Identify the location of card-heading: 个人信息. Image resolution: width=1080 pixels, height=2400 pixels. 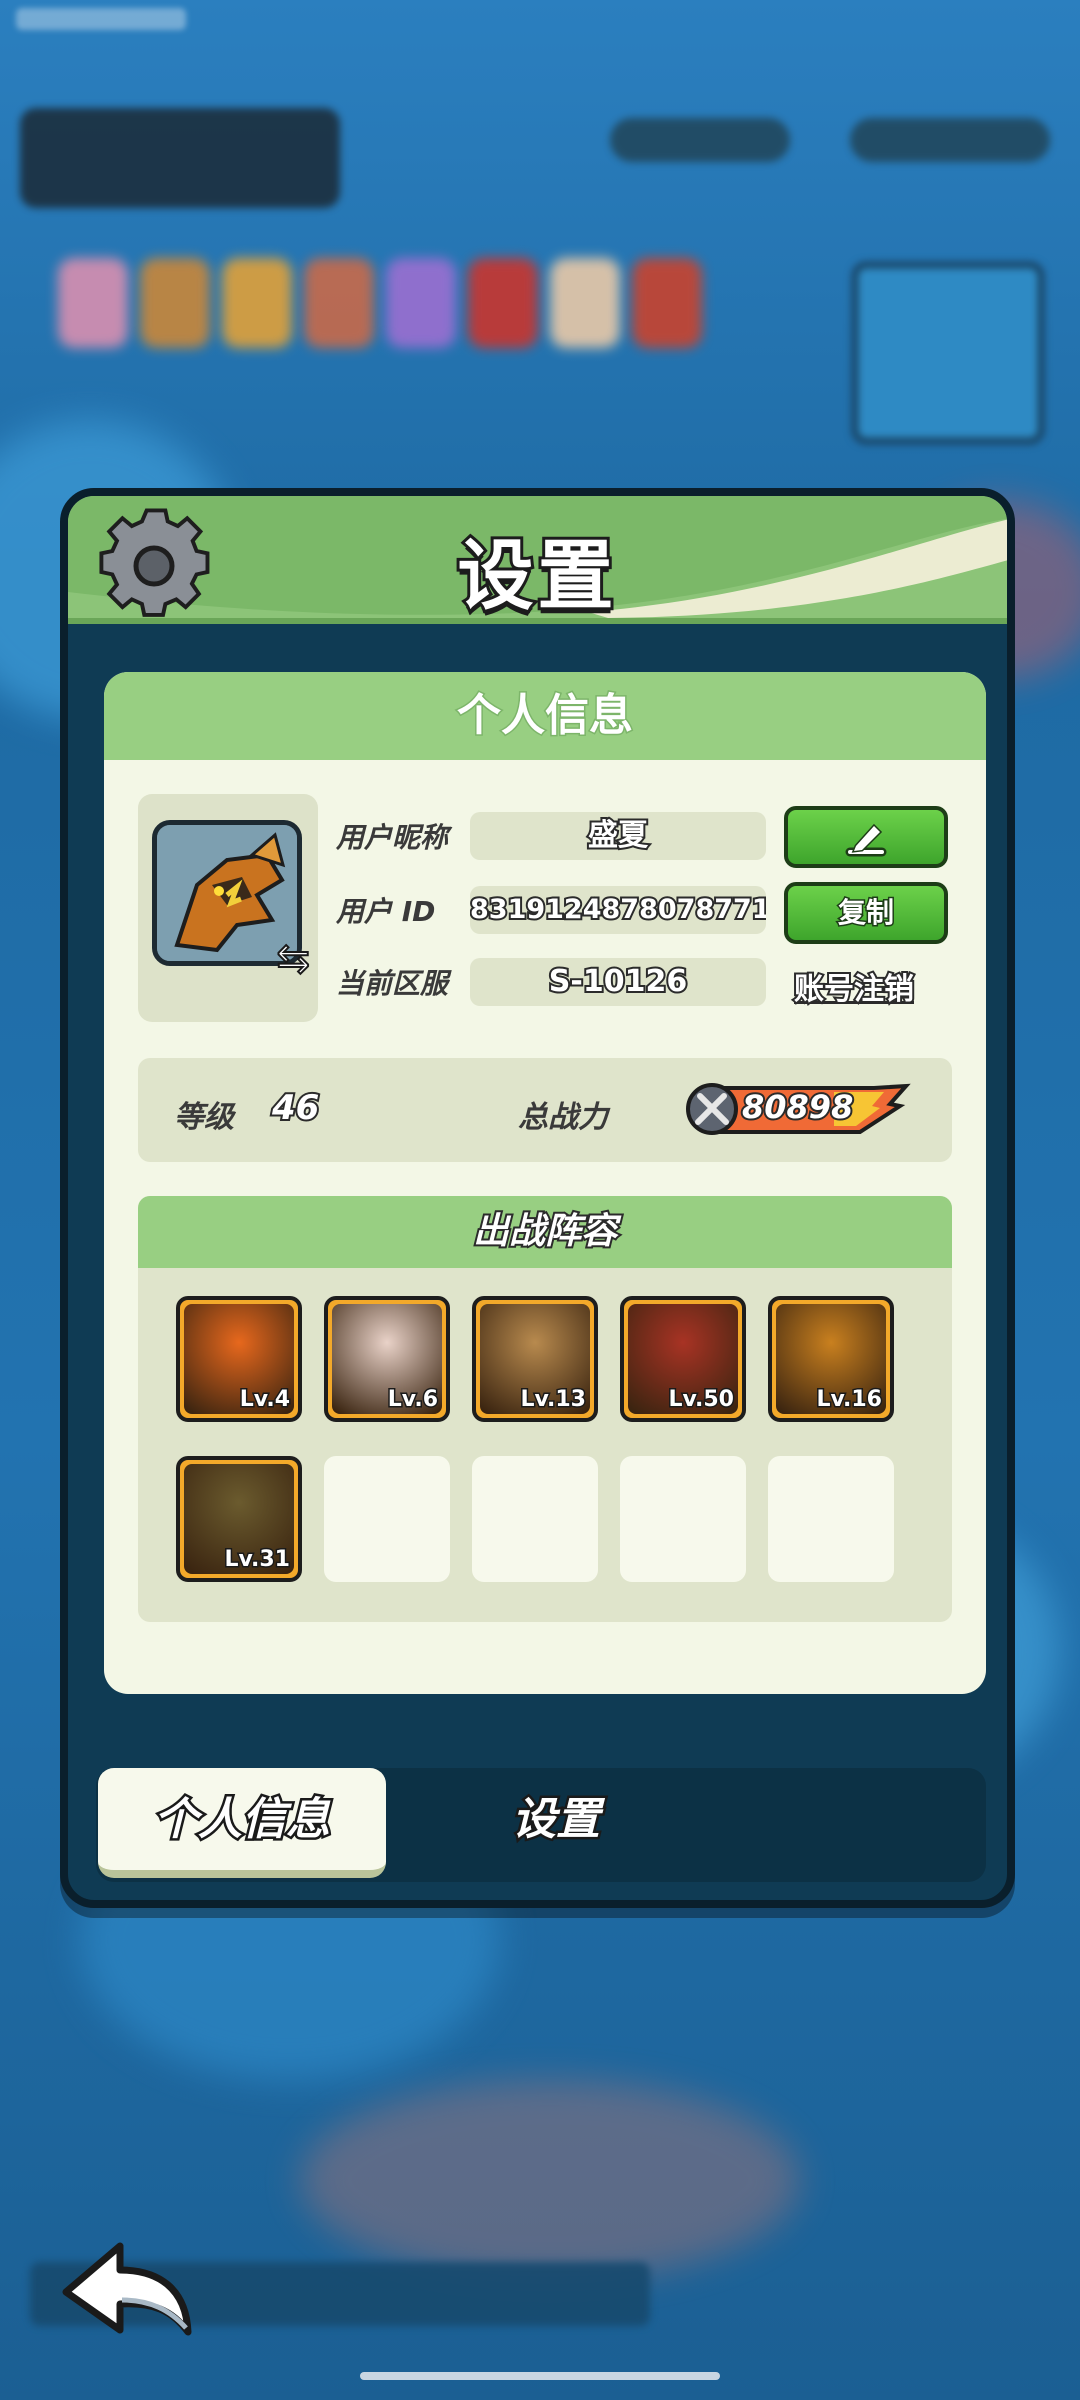
(545, 716).